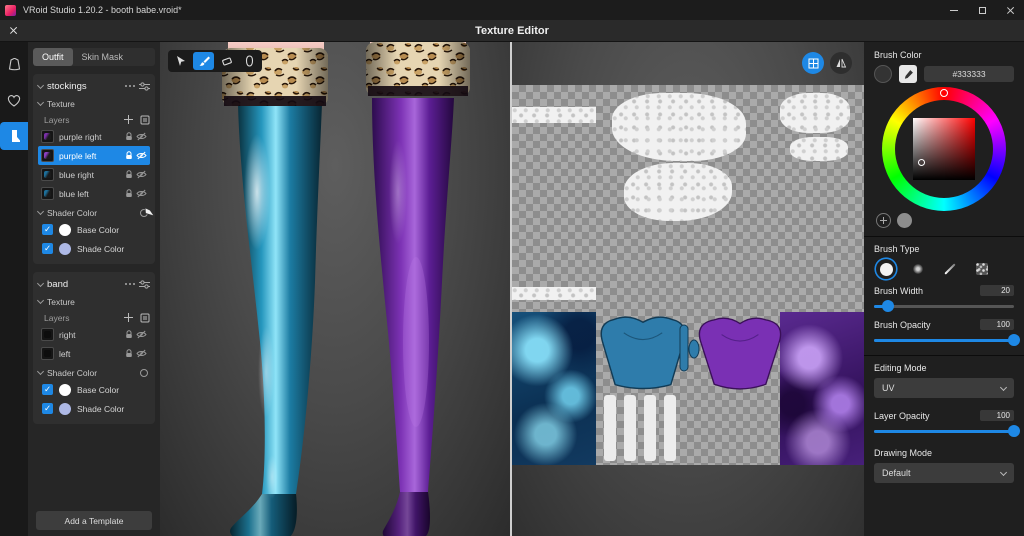 The height and width of the screenshot is (536, 1024). I want to click on hex-color-input: #333333, so click(969, 74).